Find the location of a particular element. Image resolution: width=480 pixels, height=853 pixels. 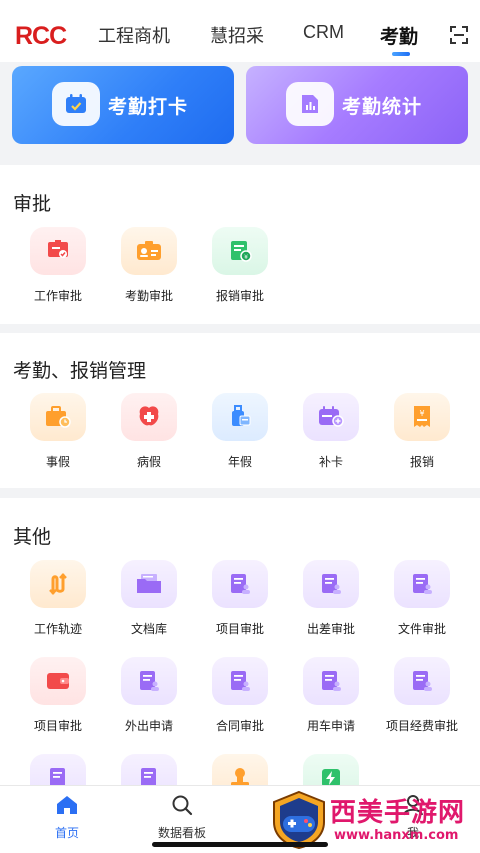

outing-request-label: 外出申请 is located at coordinates (148, 726).